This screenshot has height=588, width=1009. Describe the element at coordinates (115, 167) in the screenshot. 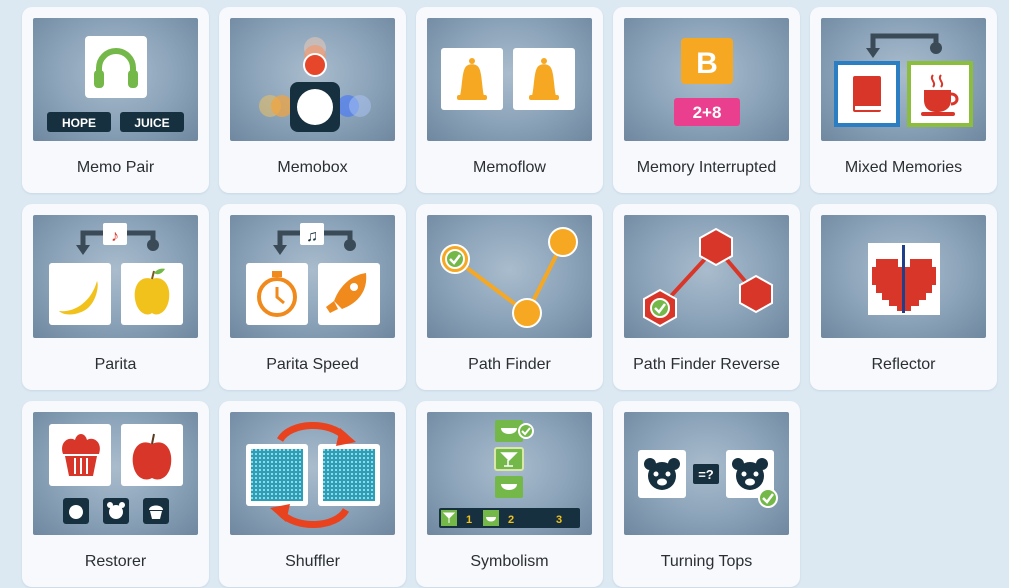

I see `game-label-memo-pair: Memo Pair` at that location.